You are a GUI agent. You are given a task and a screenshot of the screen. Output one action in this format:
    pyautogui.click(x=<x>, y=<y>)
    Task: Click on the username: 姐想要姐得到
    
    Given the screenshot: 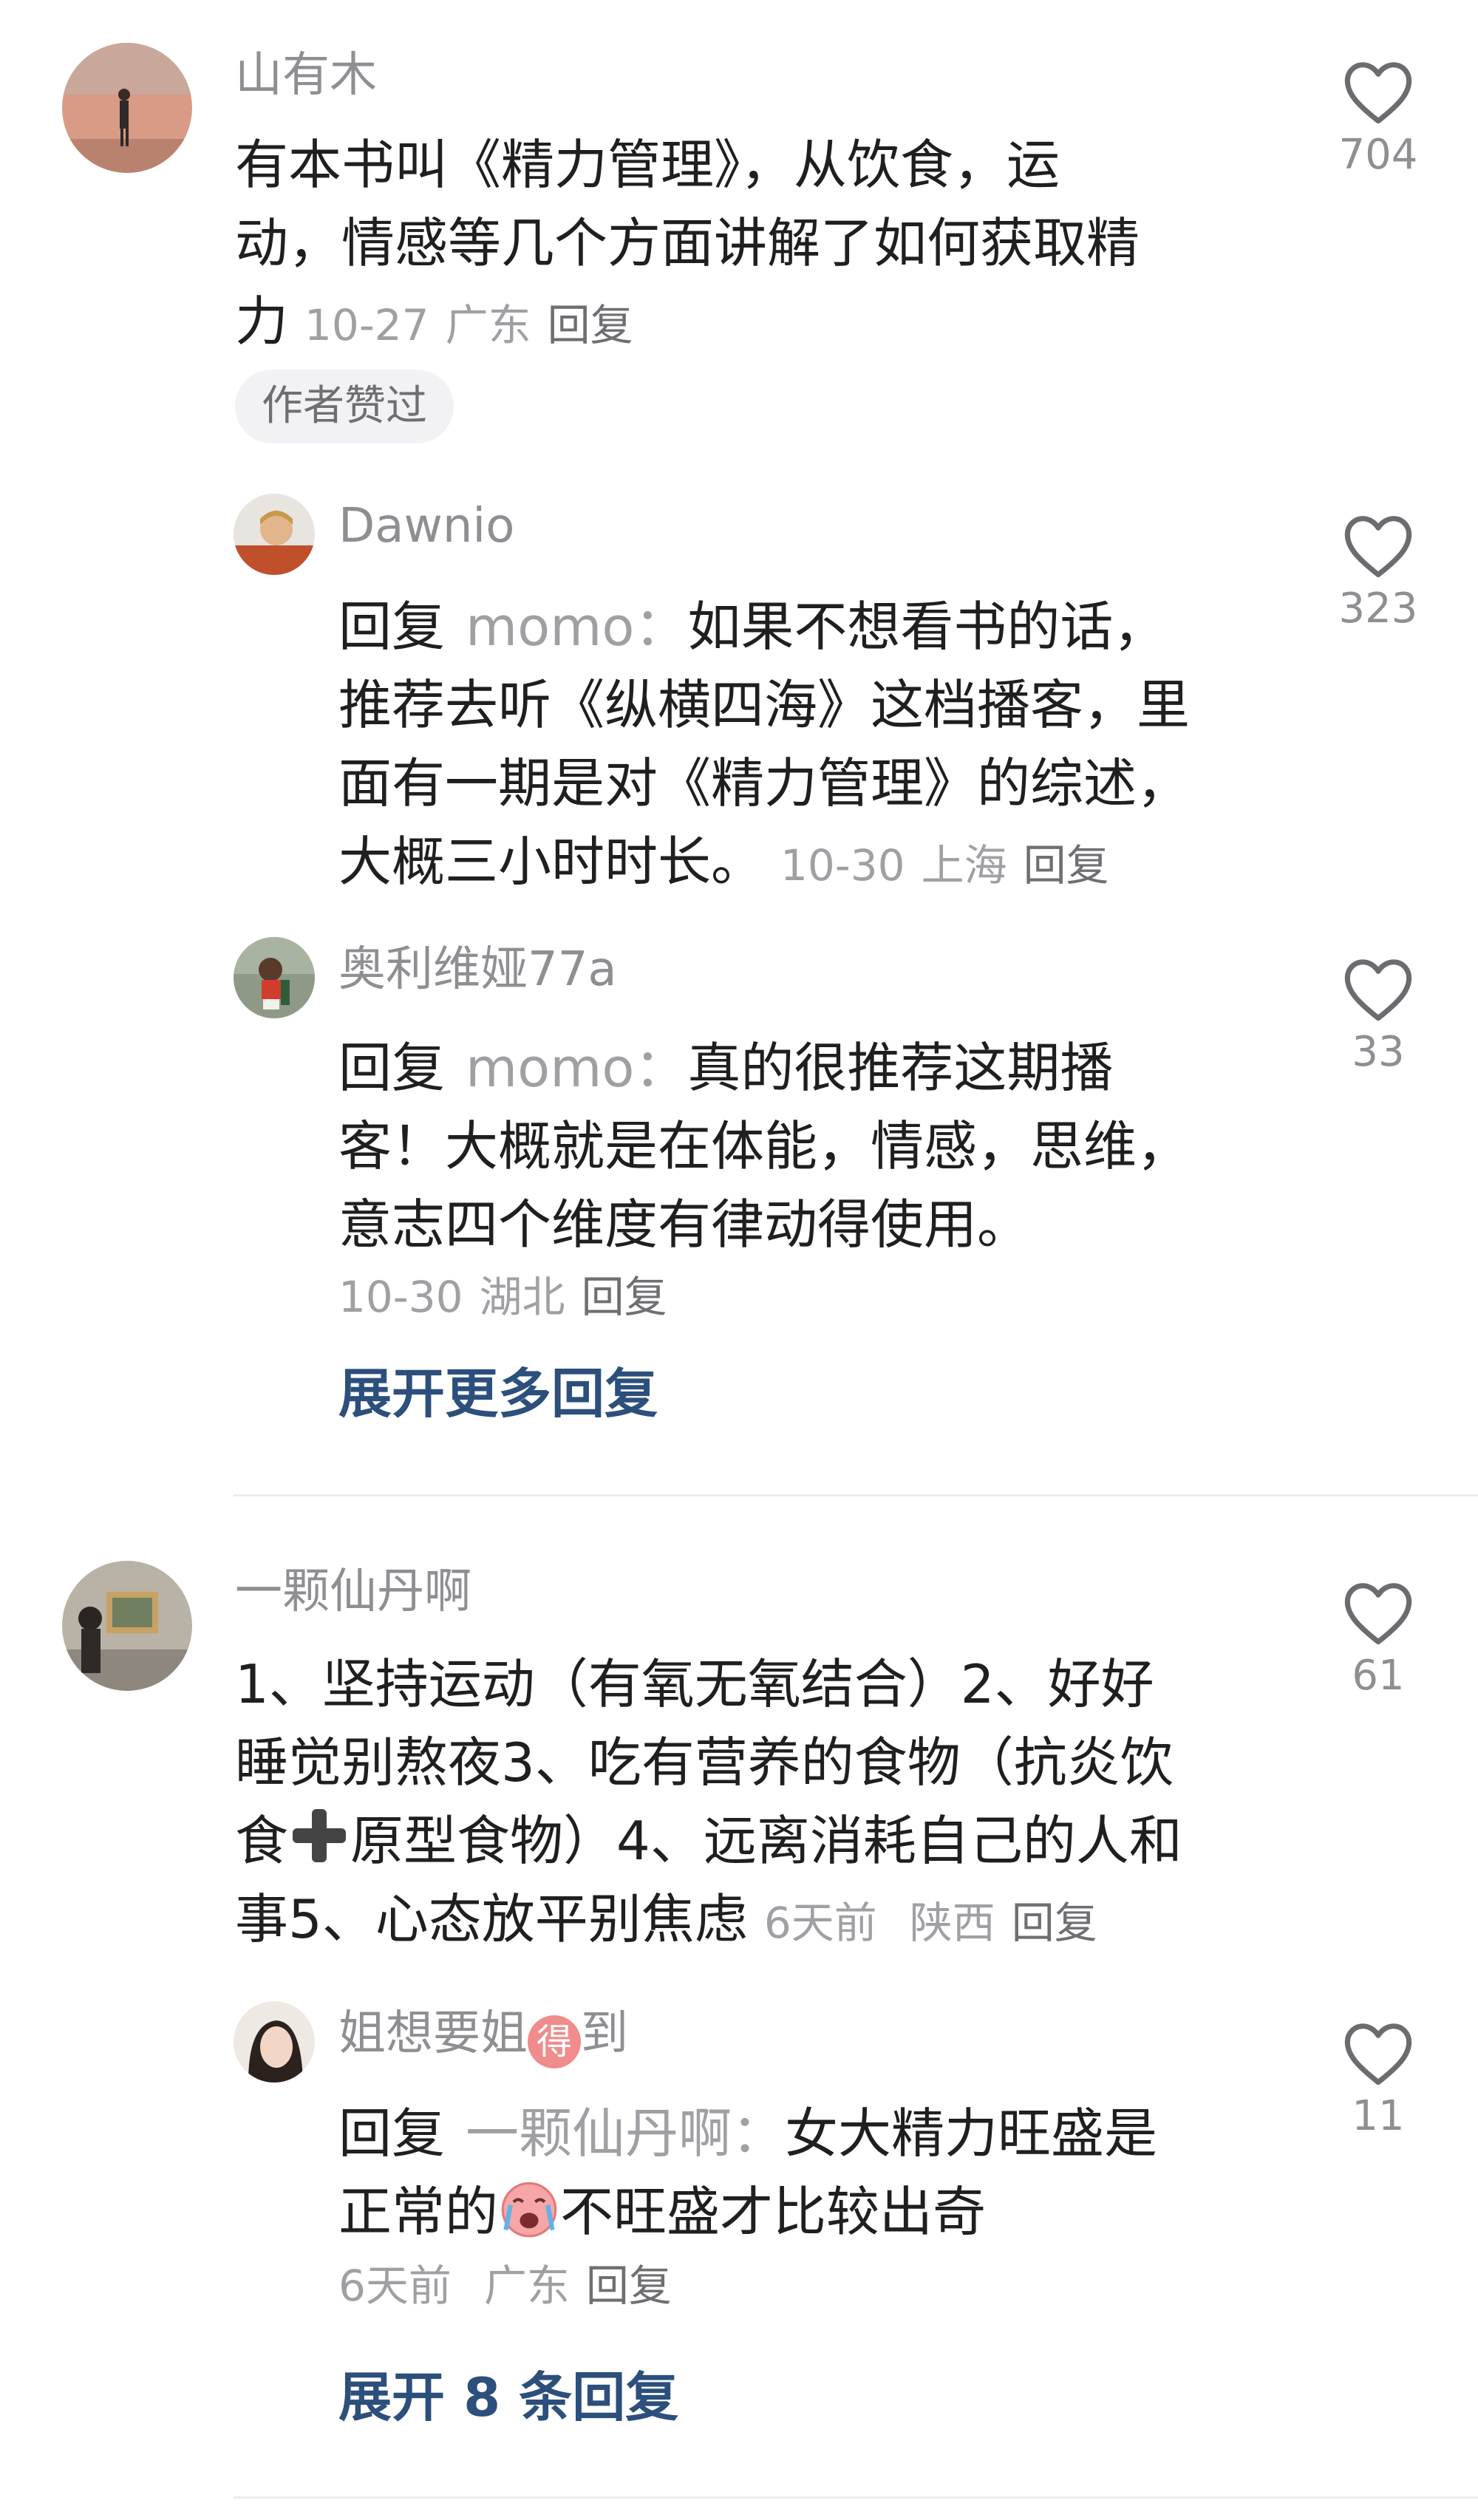 What is the action you would take?
    pyautogui.click(x=483, y=2039)
    